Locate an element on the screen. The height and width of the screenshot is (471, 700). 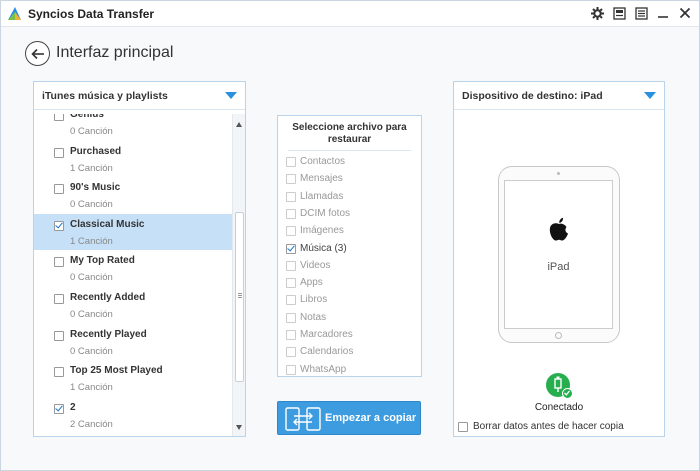
scroll-down-icon is located at coordinates (239, 427).